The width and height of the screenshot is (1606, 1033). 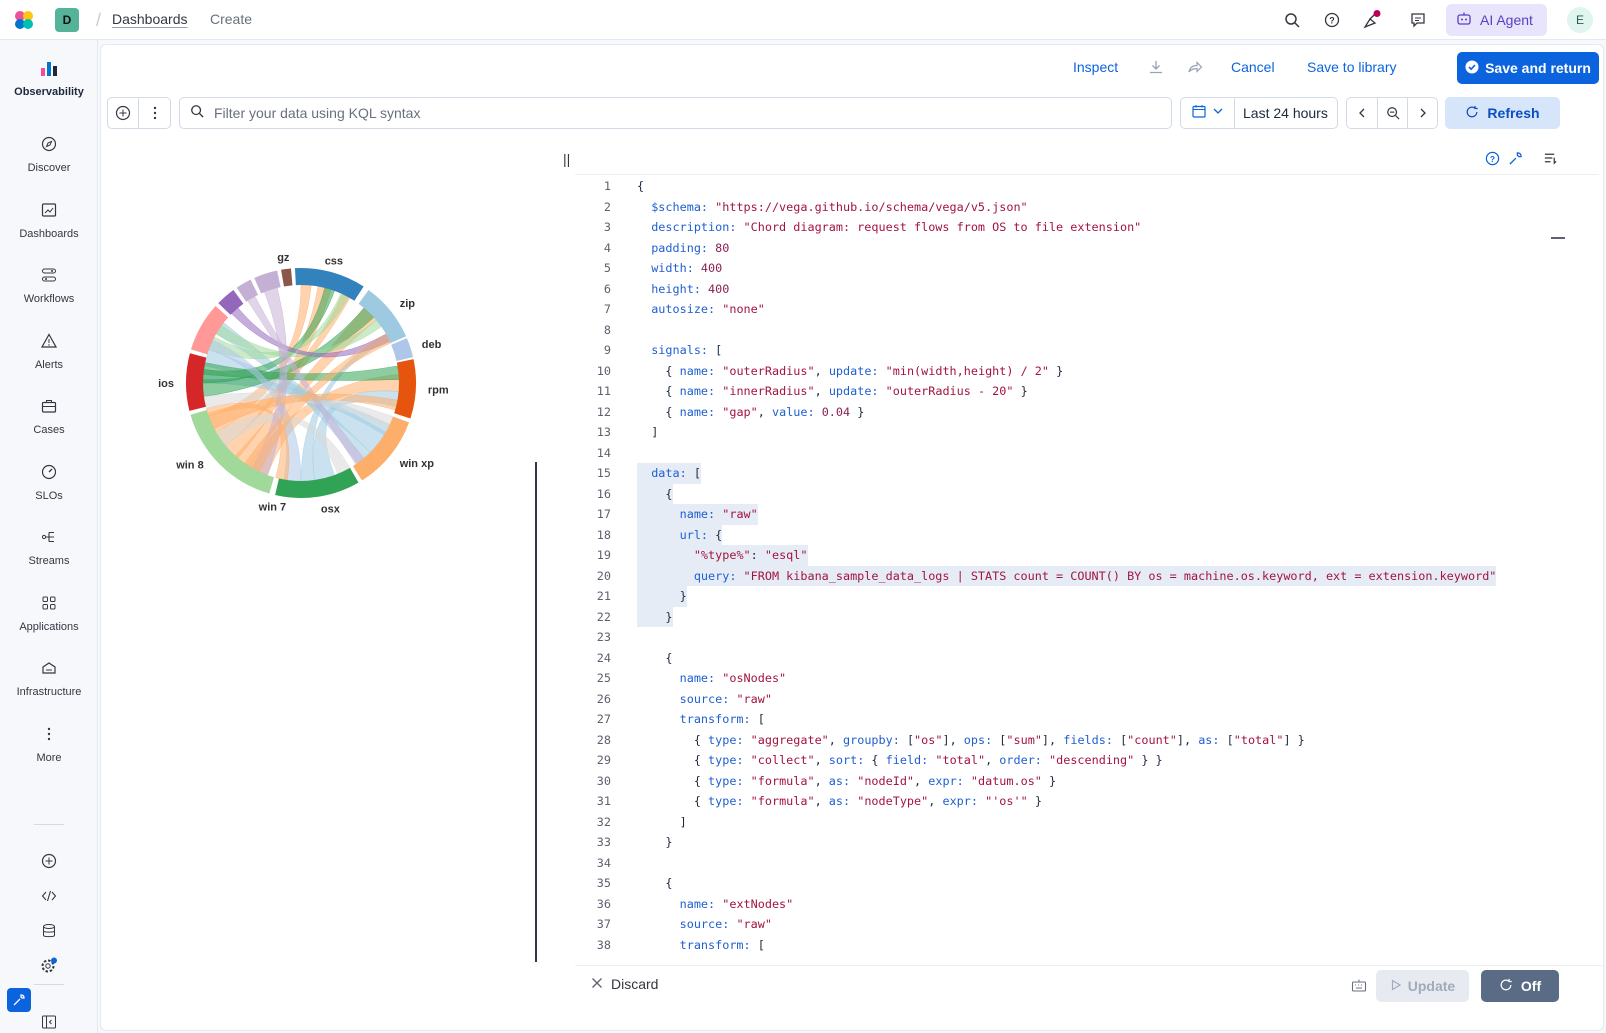 I want to click on kql-search-field, so click(x=675, y=113).